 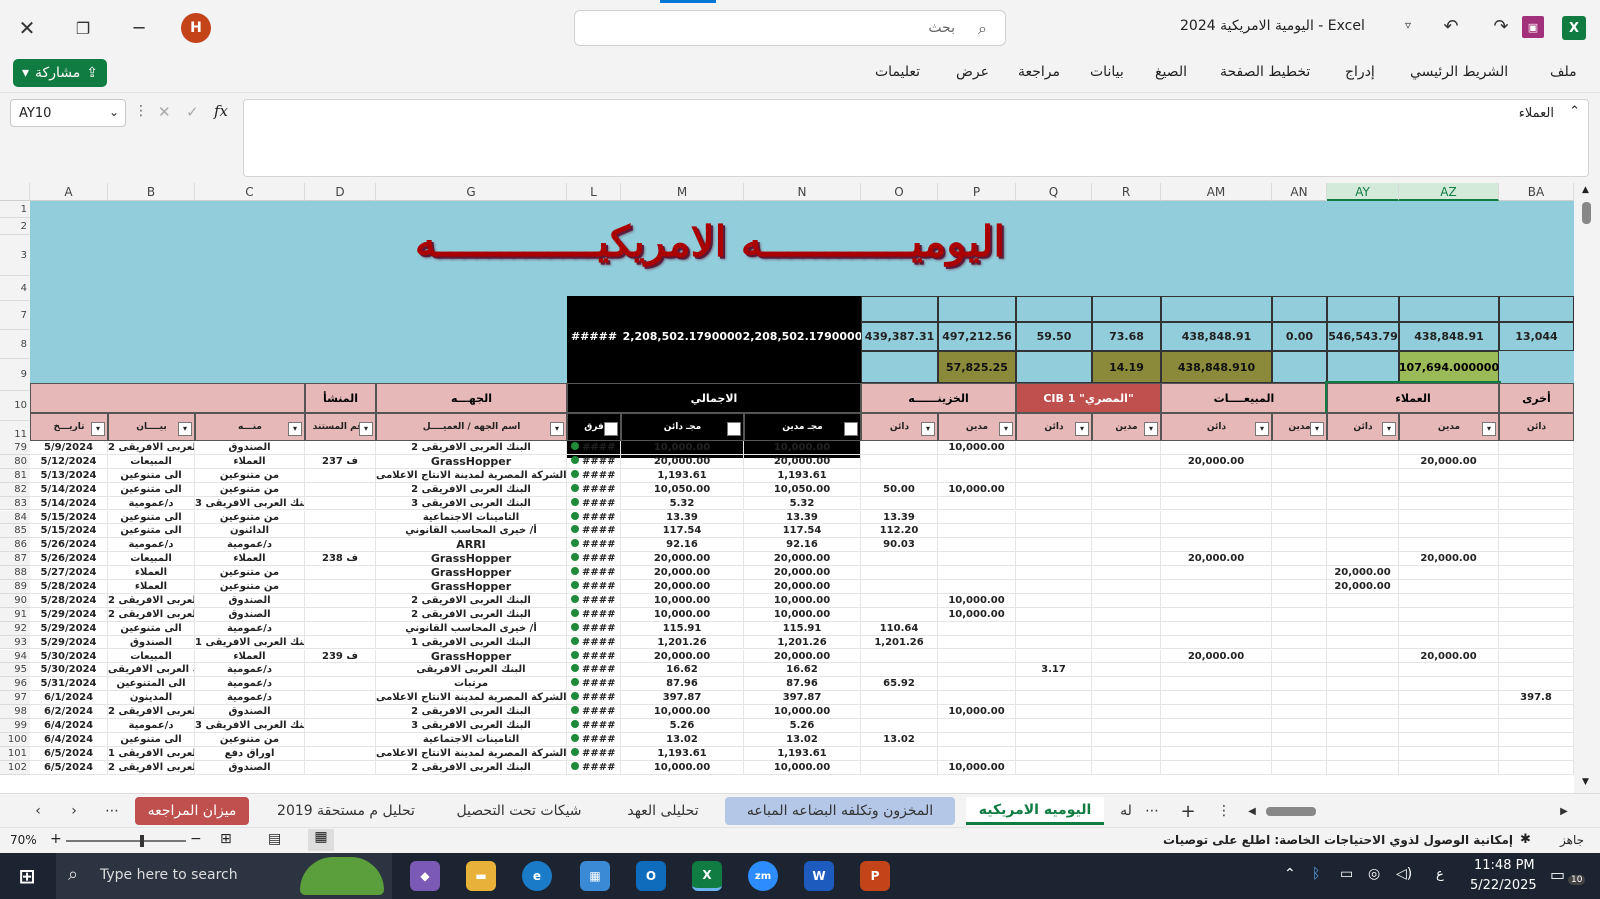 I want to click on prev-sheet-icon: ‹, so click(x=38, y=811).